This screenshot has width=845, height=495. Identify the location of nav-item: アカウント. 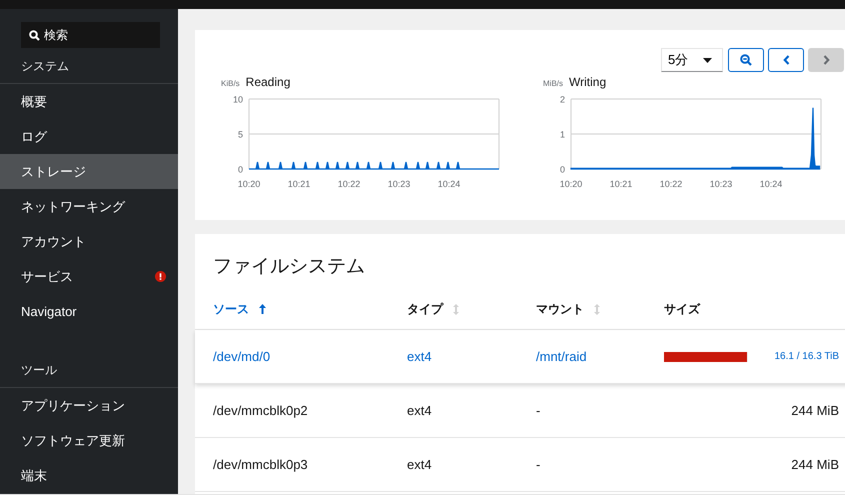
(89, 241).